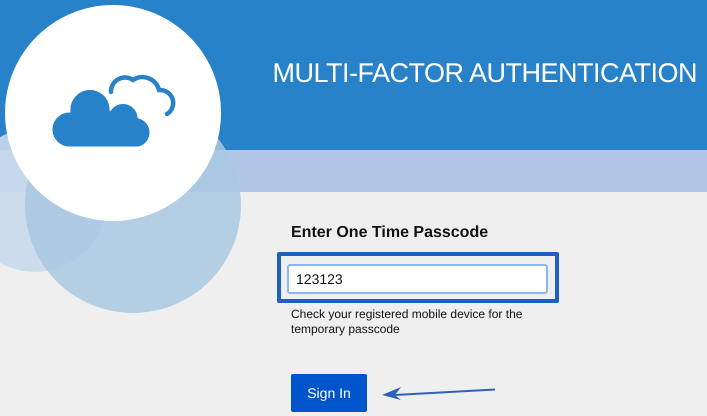 This screenshot has width=707, height=416. Describe the element at coordinates (484, 73) in the screenshot. I see `page-title: MULTI-FACTOR AUTHENTICATION` at that location.